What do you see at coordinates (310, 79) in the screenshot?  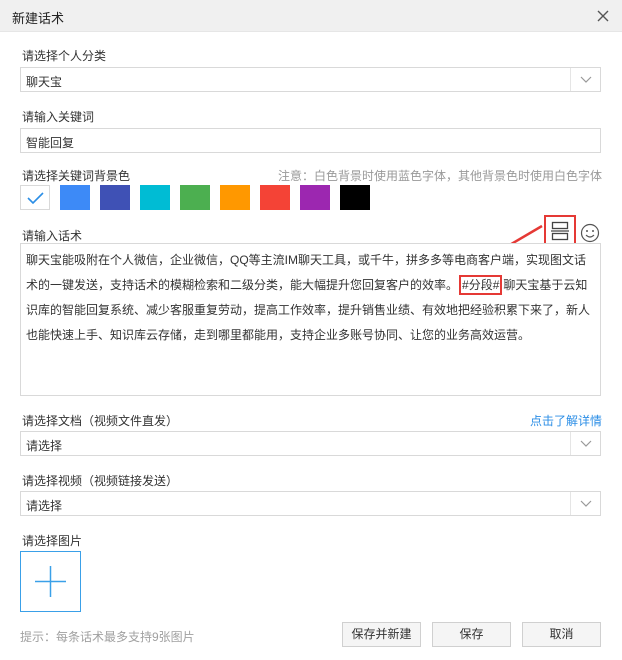 I see `category-select: 聊天宝` at bounding box center [310, 79].